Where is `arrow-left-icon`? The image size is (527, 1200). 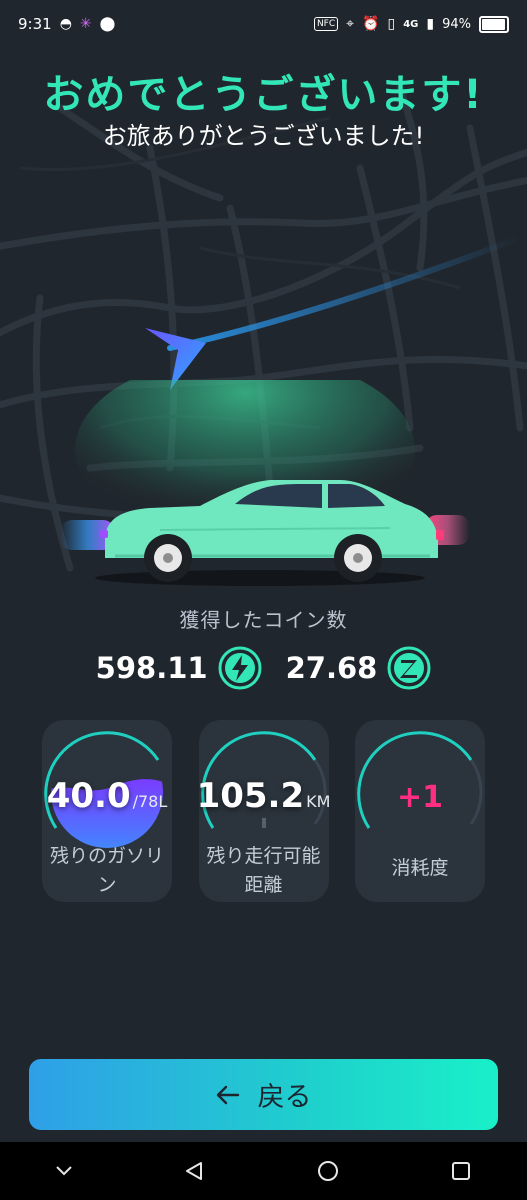 arrow-left-icon is located at coordinates (227, 1094).